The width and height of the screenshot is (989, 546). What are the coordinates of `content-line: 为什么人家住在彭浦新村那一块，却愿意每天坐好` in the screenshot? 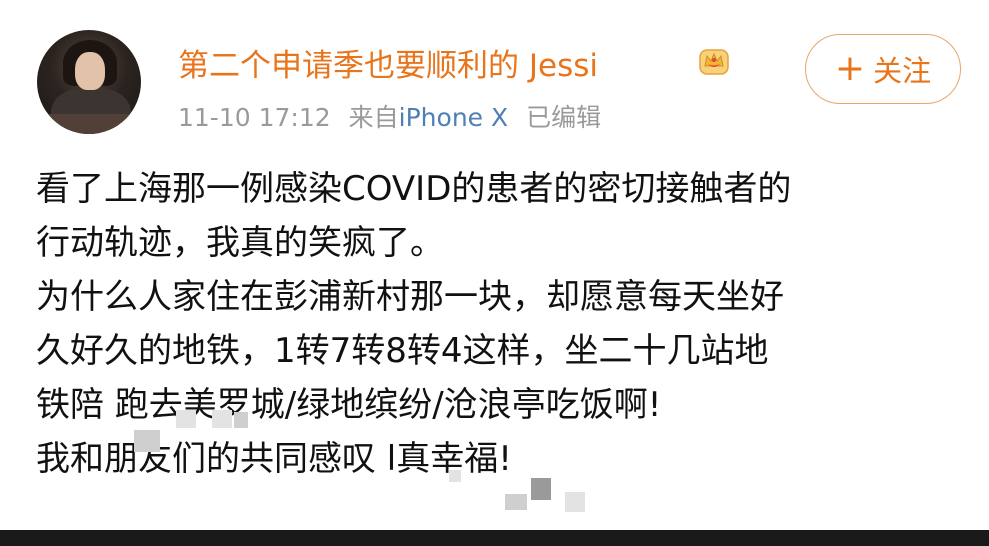 It's located at (410, 297).